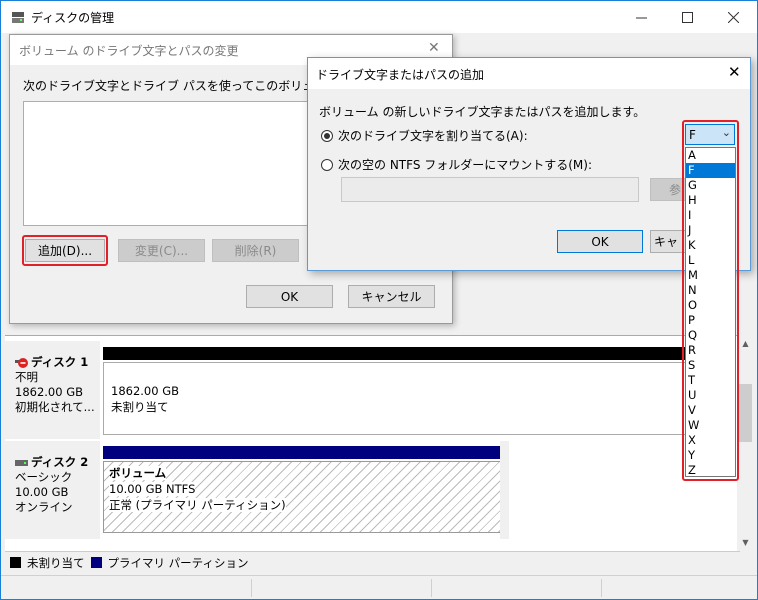  Describe the element at coordinates (482, 112) in the screenshot. I see `dialog2-description: ボリューム の新しいドライブ文字またはパスを追加します。` at that location.